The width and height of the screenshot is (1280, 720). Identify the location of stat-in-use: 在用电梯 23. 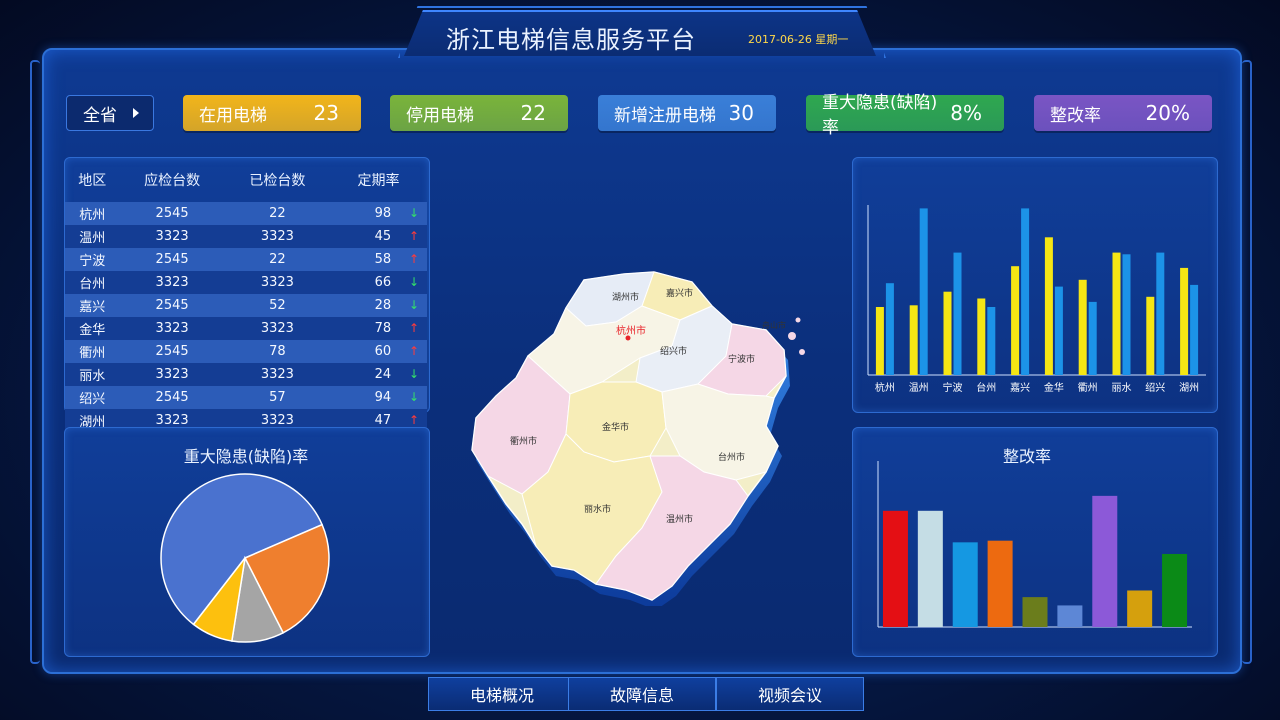
(272, 113).